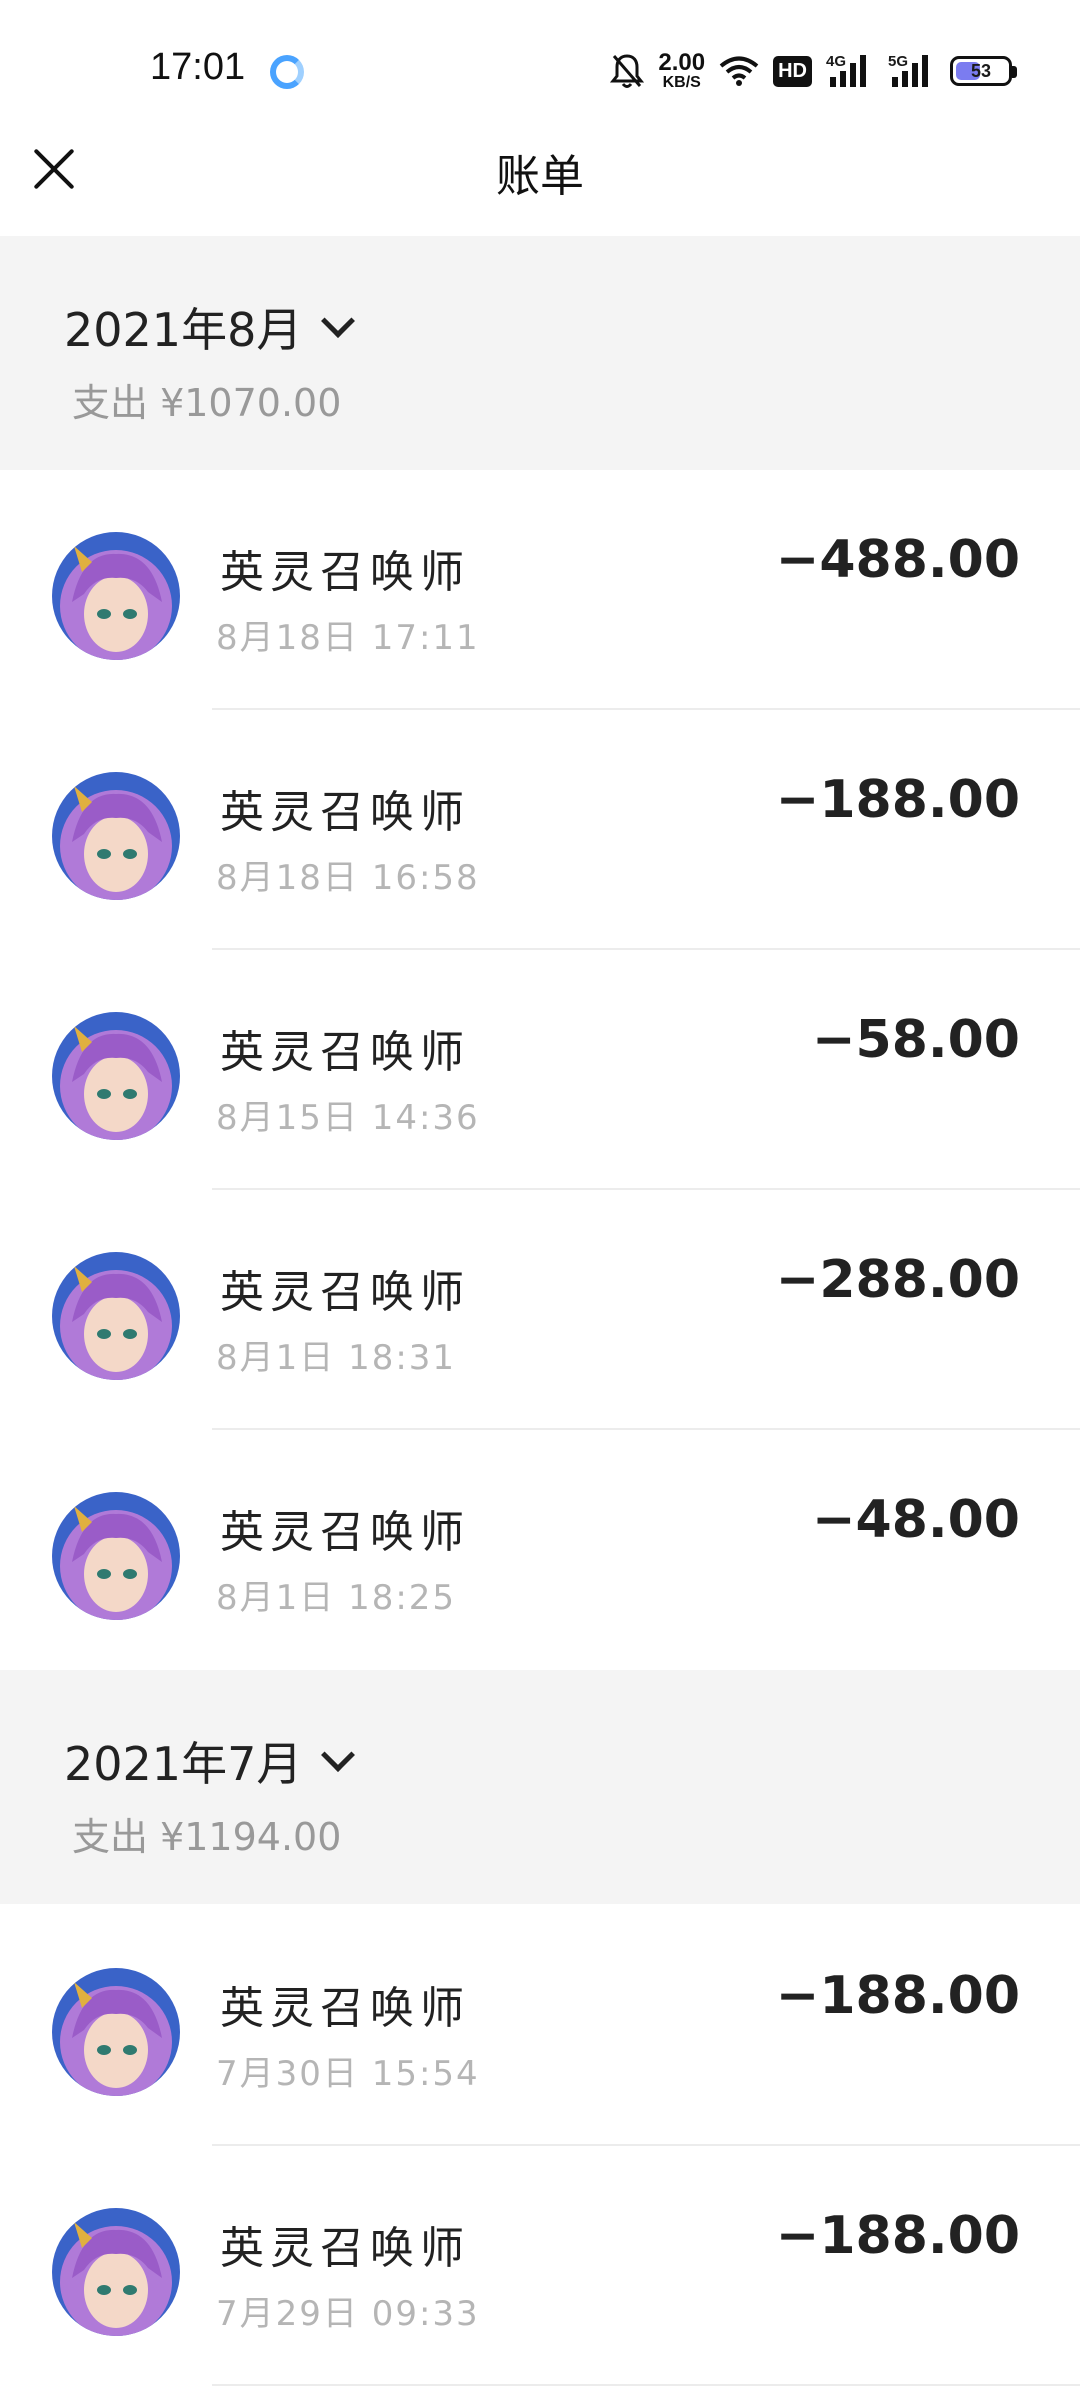  I want to click on bill-item: 英灵召唤师 8月15日 14:36 −58.00, so click(540, 1070).